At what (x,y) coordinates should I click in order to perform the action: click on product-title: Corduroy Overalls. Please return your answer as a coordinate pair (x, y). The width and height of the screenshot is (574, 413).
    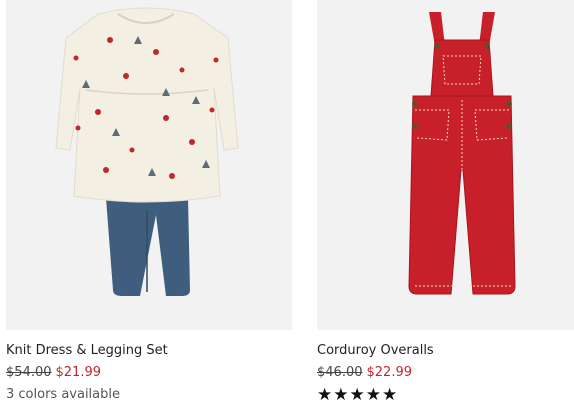
    Looking at the image, I should click on (445, 351).